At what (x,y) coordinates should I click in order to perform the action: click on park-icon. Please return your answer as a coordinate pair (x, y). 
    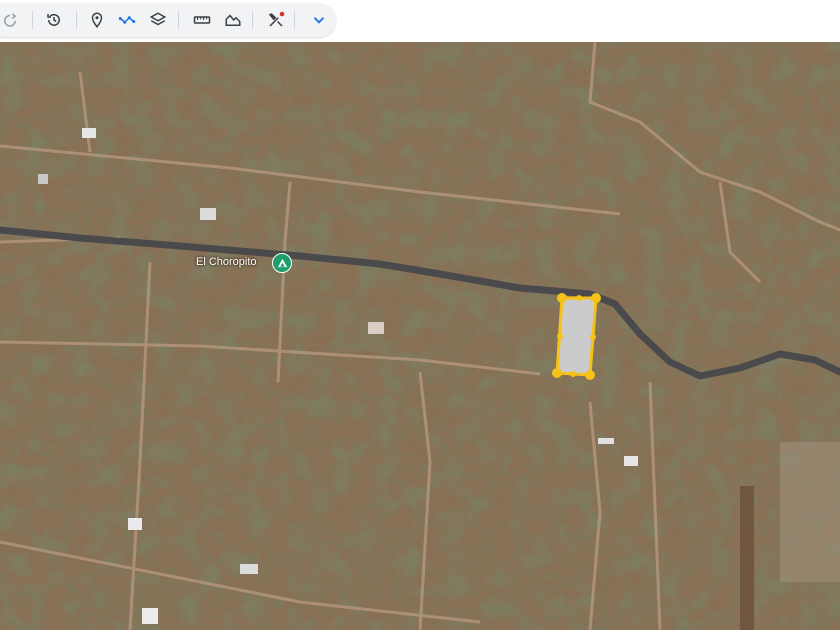
    Looking at the image, I should click on (282, 262).